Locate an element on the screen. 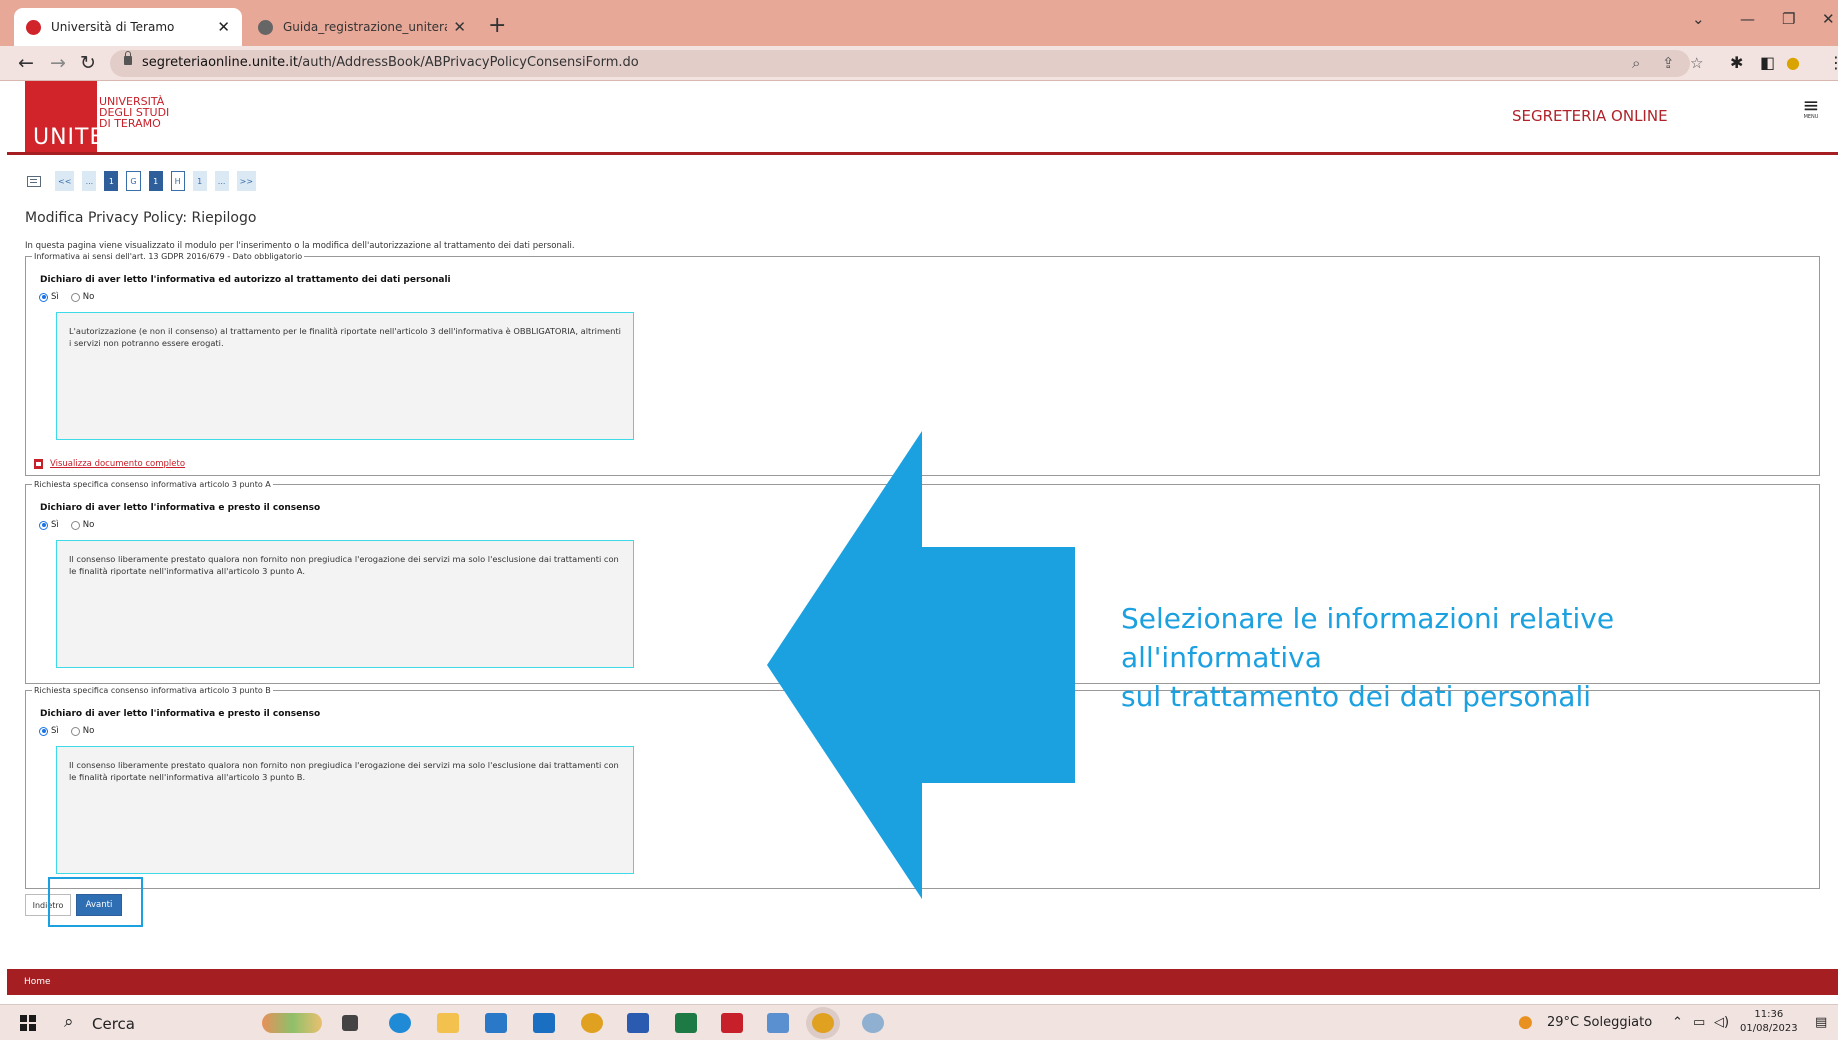  view-document-label: Visualizza documento completo is located at coordinates (117, 464).